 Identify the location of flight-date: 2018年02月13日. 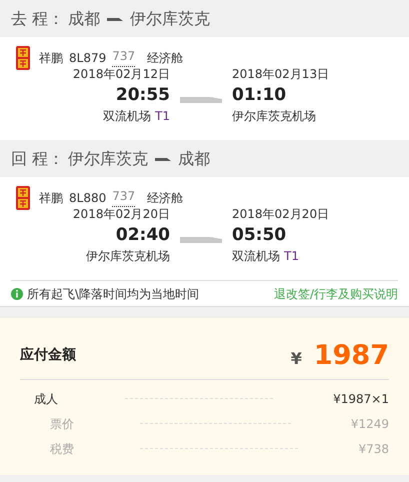
(281, 74).